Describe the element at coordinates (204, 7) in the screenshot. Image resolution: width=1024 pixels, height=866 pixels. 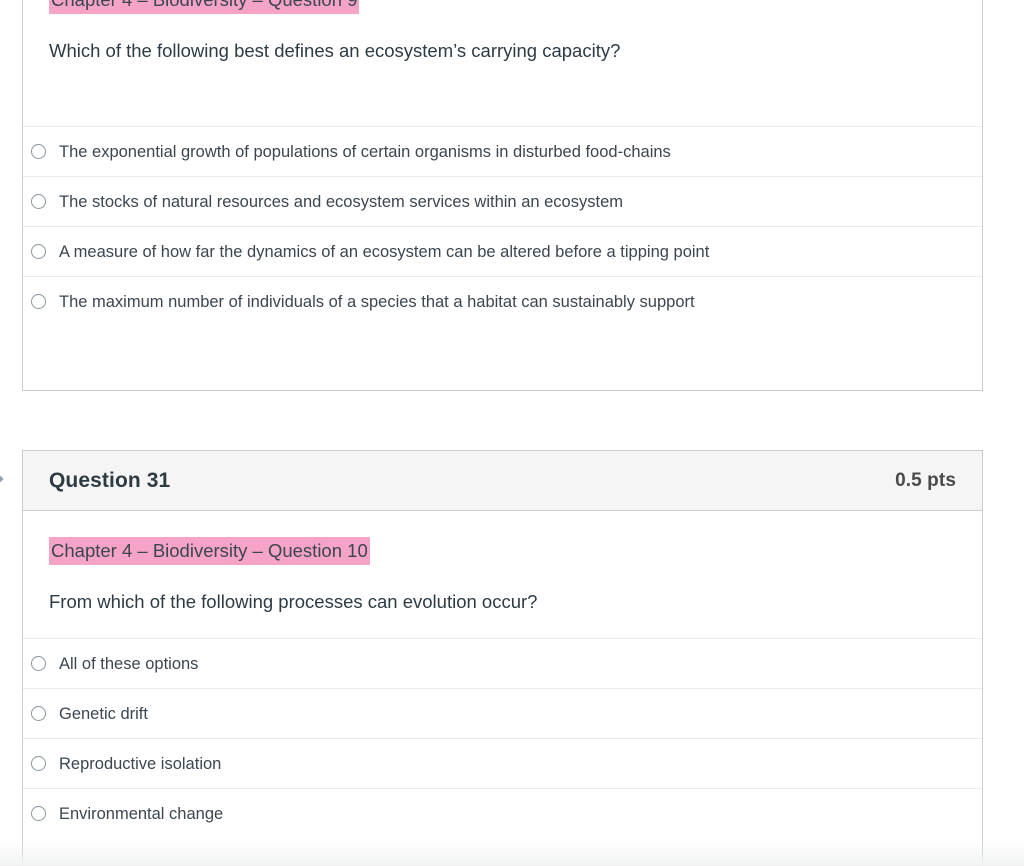
I see `chapter-highlight-tag: Chapter 4 – Biodiversity – Question 9` at that location.